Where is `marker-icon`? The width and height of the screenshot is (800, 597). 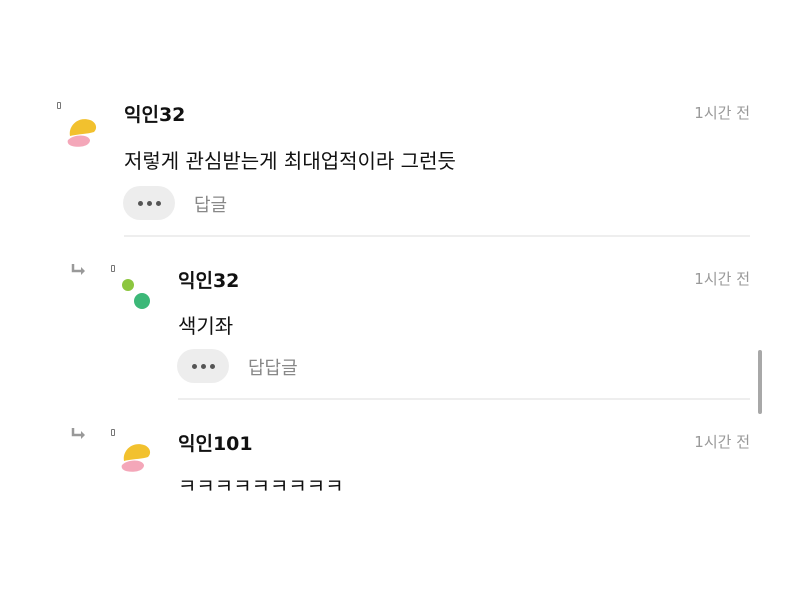
marker-icon is located at coordinates (113, 432).